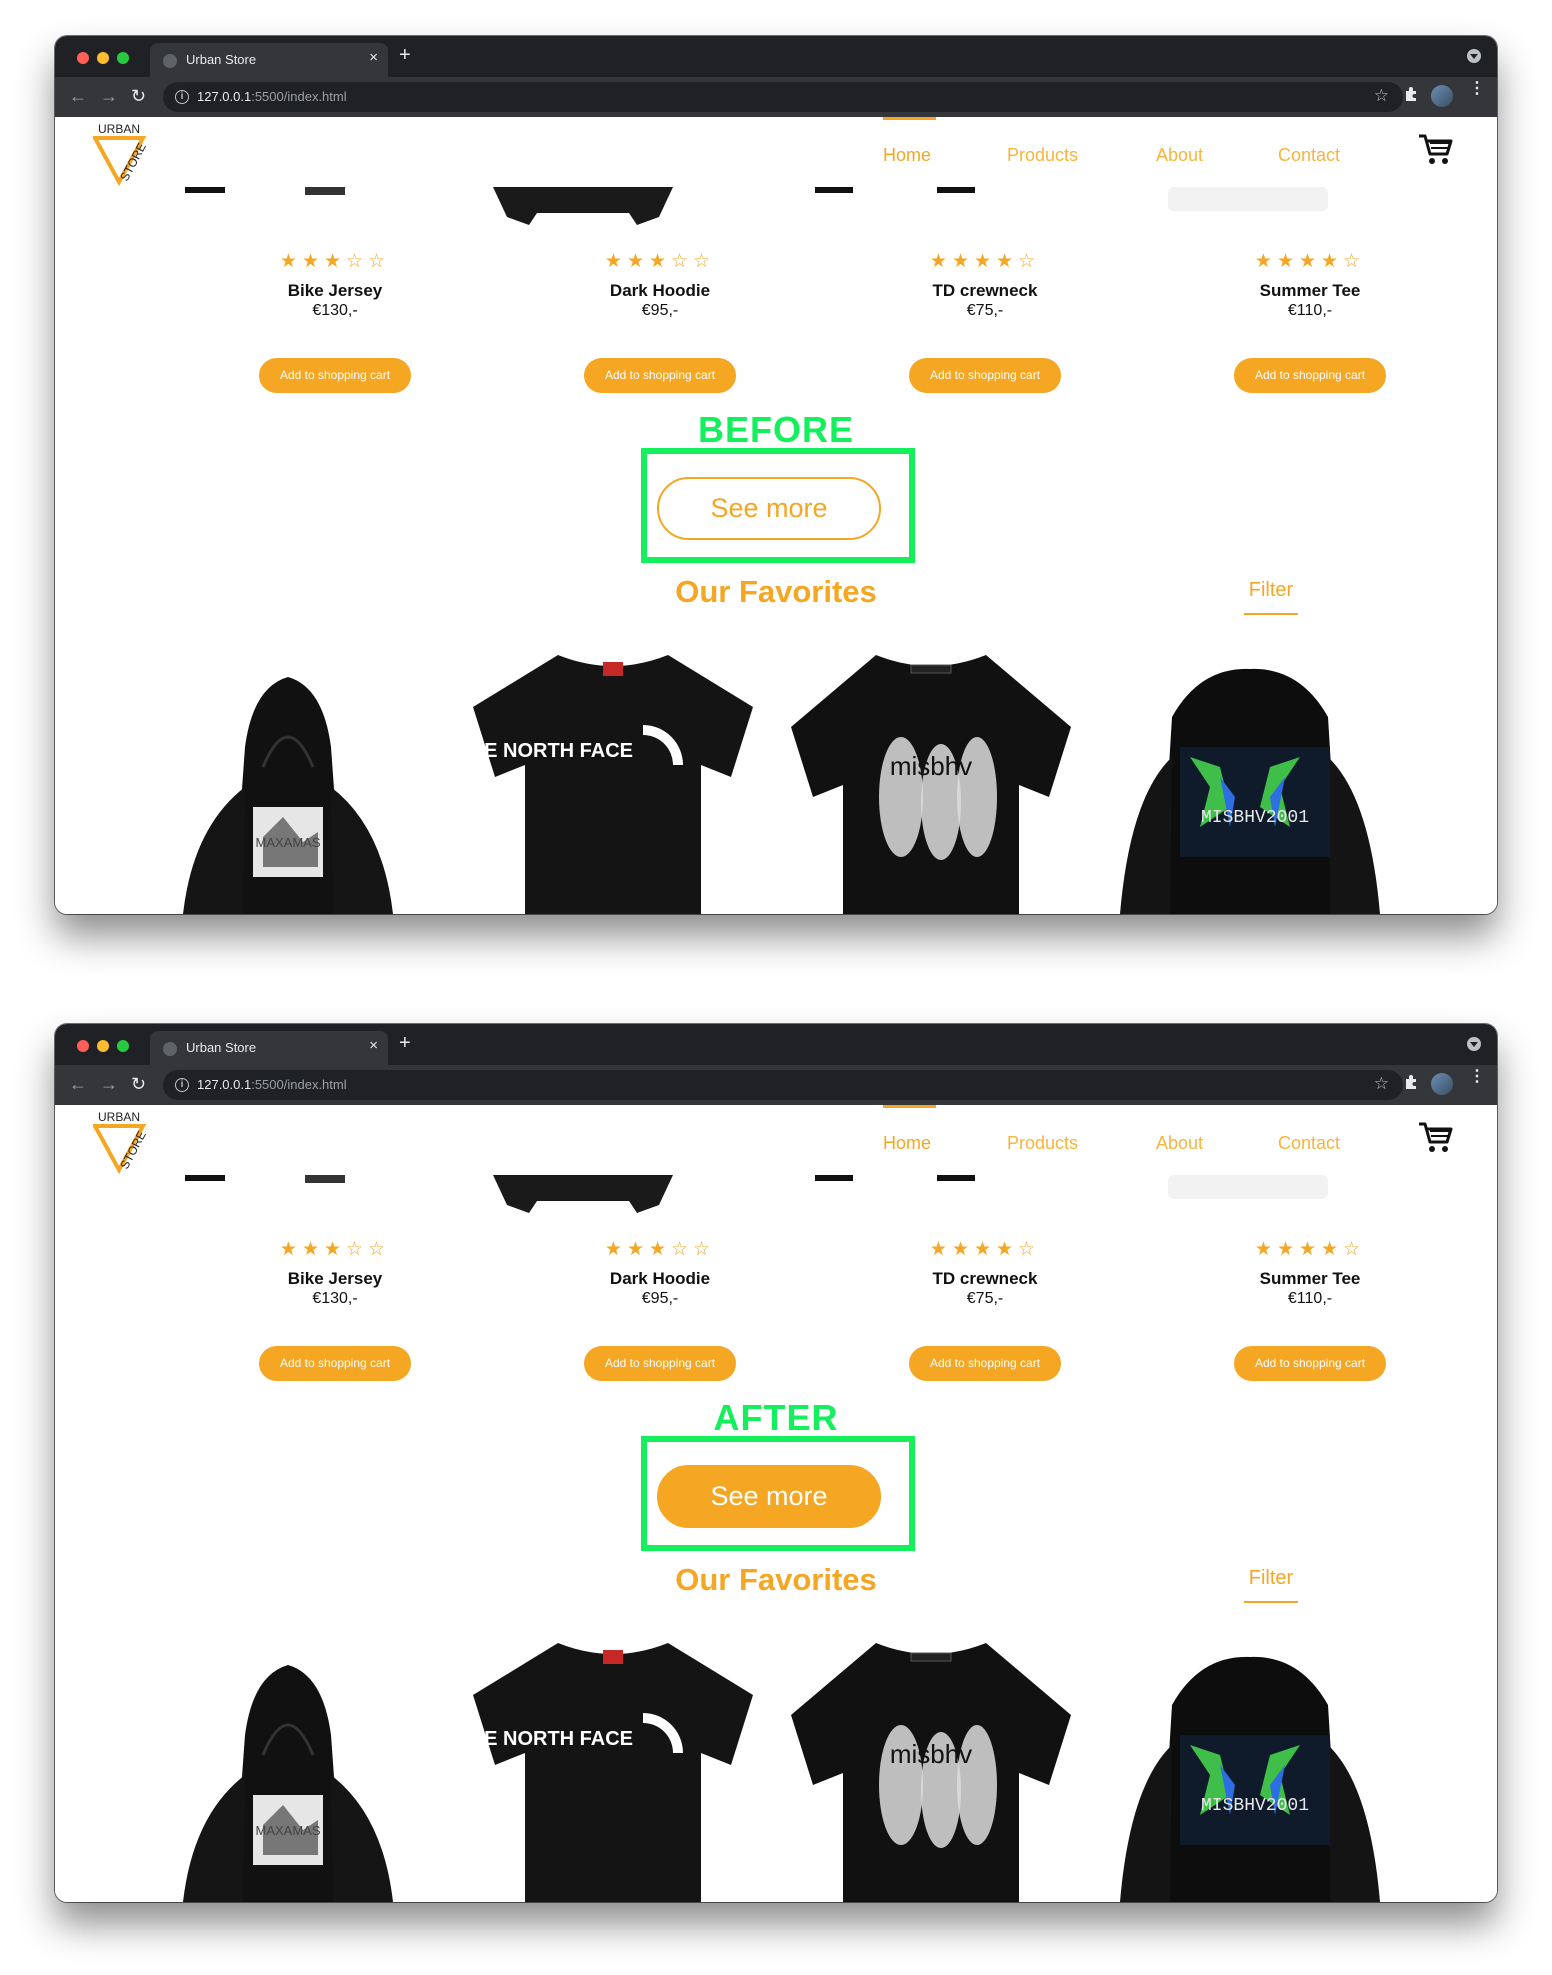 The image size is (1552, 1975). I want to click on product-card-dark-hoodie: ★★★☆☆ Dark Hoodie €95,-, so click(660, 286).